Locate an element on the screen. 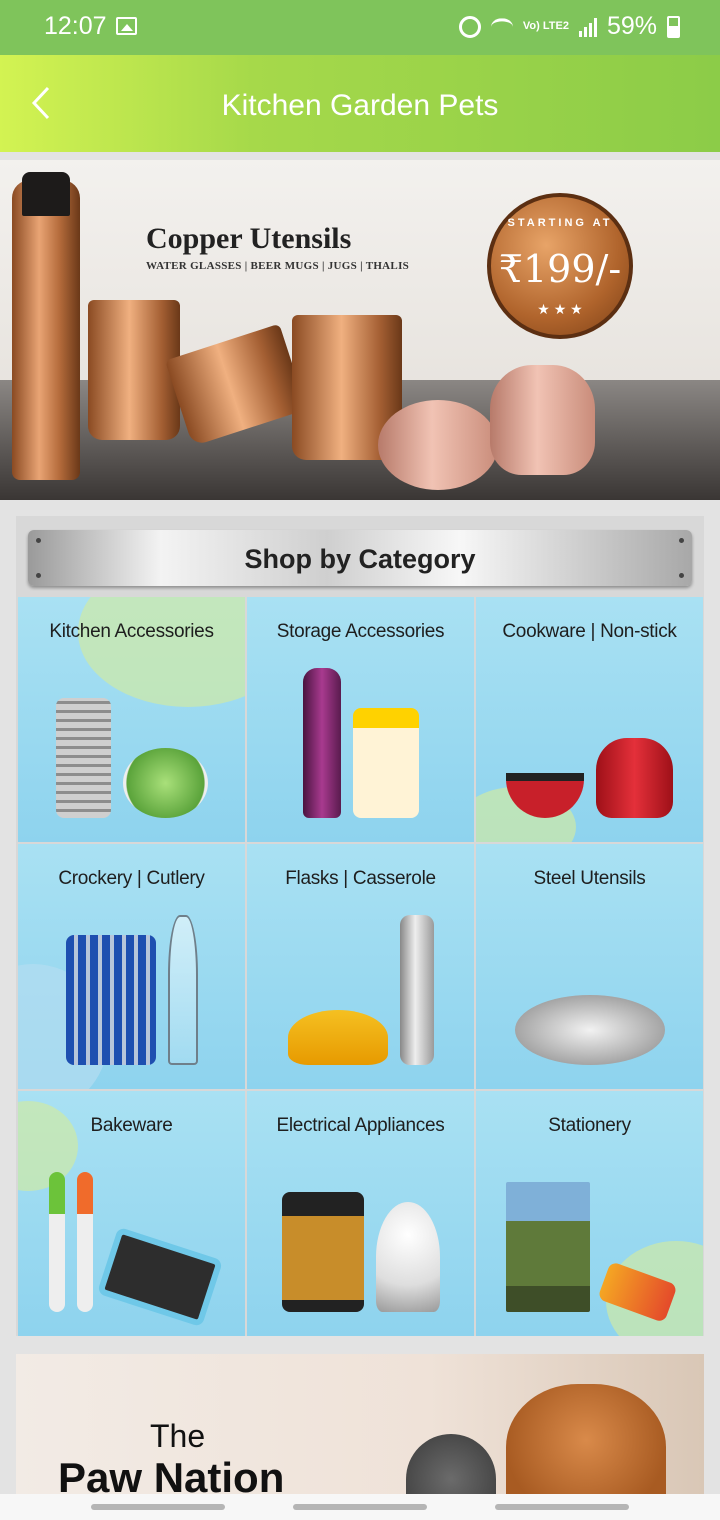 This screenshot has height=1520, width=720. notebook-image is located at coordinates (548, 1247).